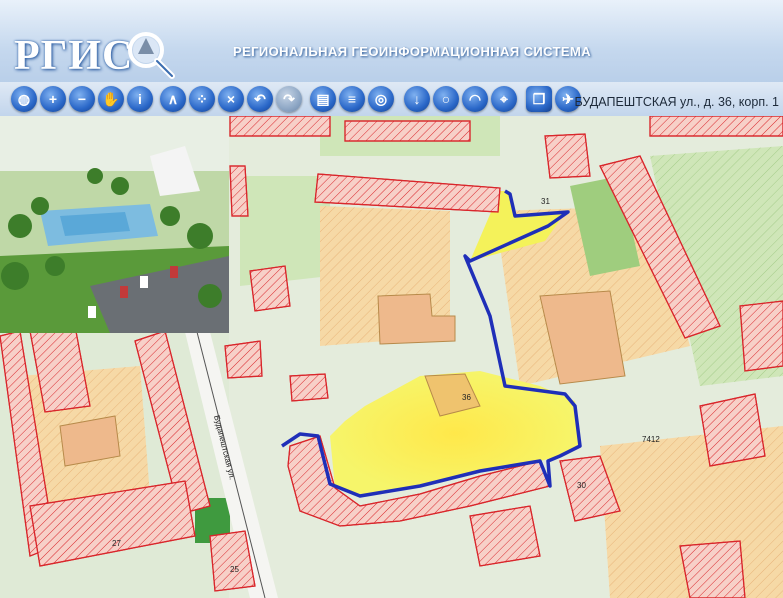 The width and height of the screenshot is (783, 598). What do you see at coordinates (504, 99) in the screenshot?
I see `location-pin-icon: ⌖` at bounding box center [504, 99].